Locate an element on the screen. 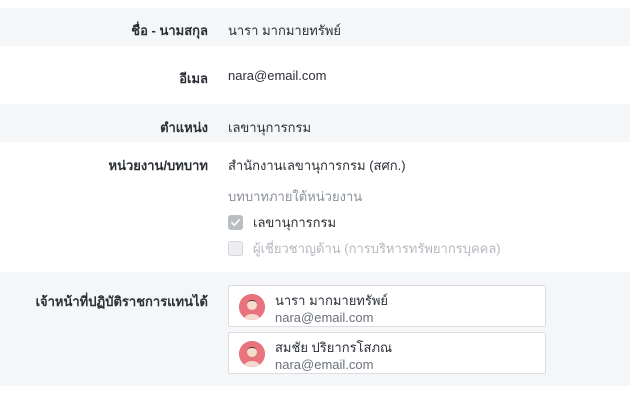  delegate-card: นารา มากมายทรัพย์ nara@email.com is located at coordinates (387, 306).